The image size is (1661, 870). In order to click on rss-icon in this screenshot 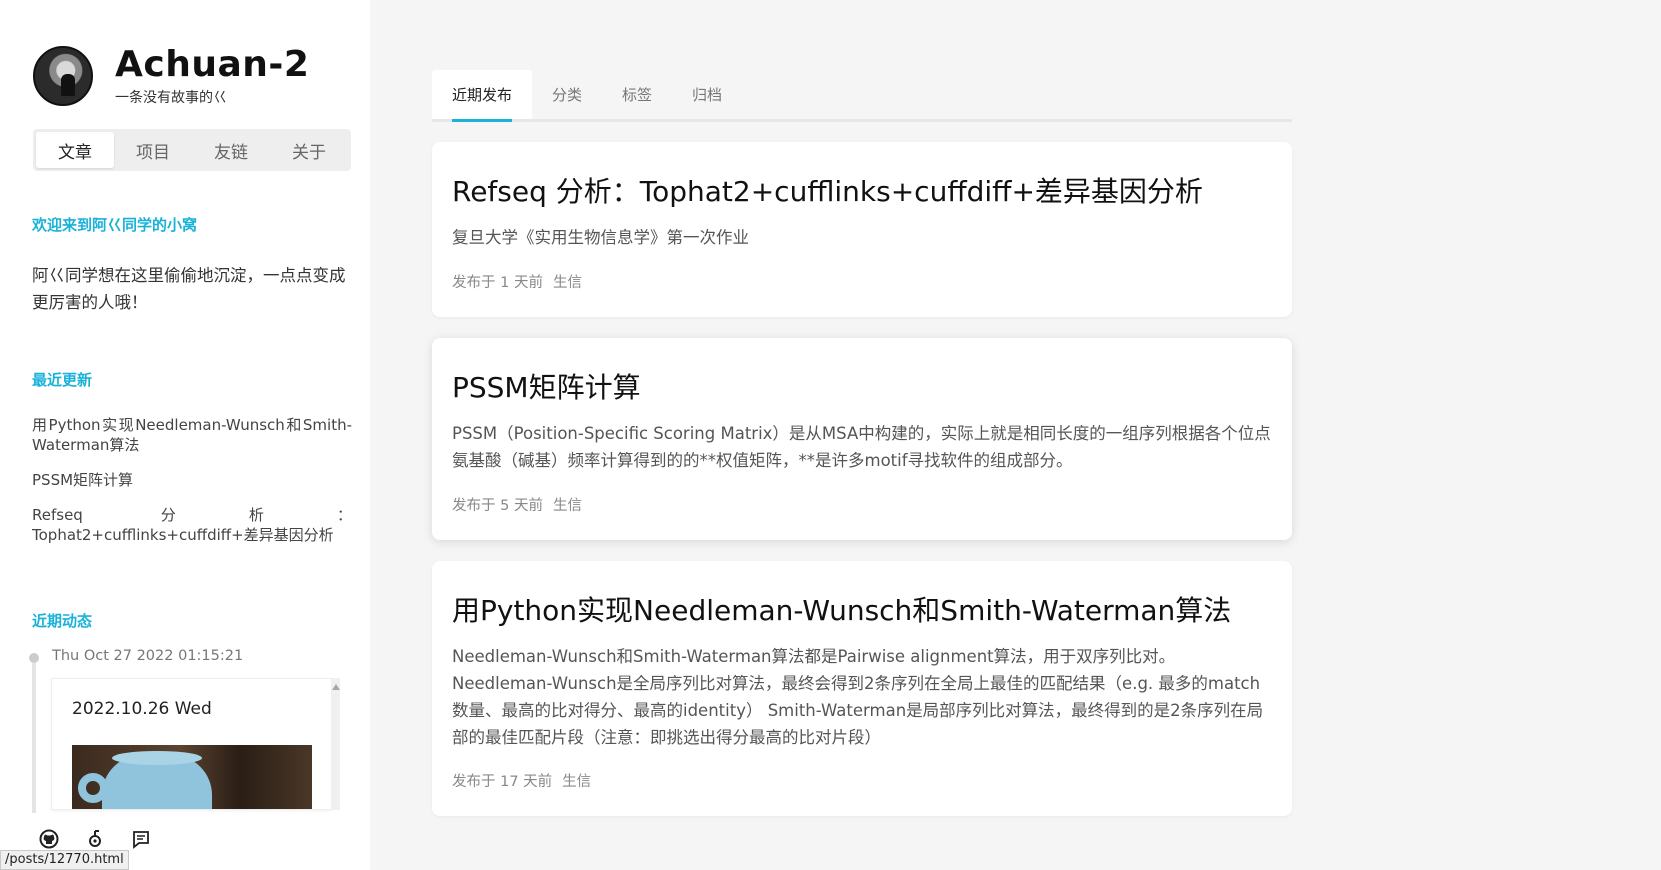, I will do `click(95, 839)`.